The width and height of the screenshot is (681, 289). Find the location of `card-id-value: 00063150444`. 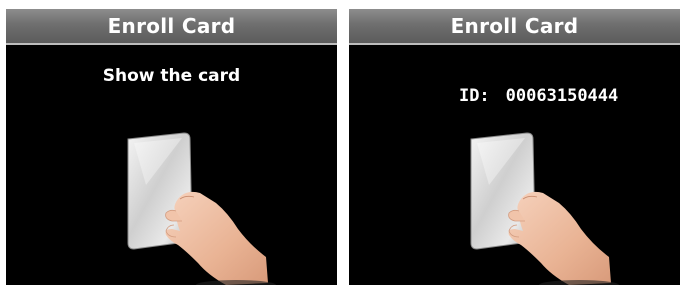

card-id-value: 00063150444 is located at coordinates (562, 96).